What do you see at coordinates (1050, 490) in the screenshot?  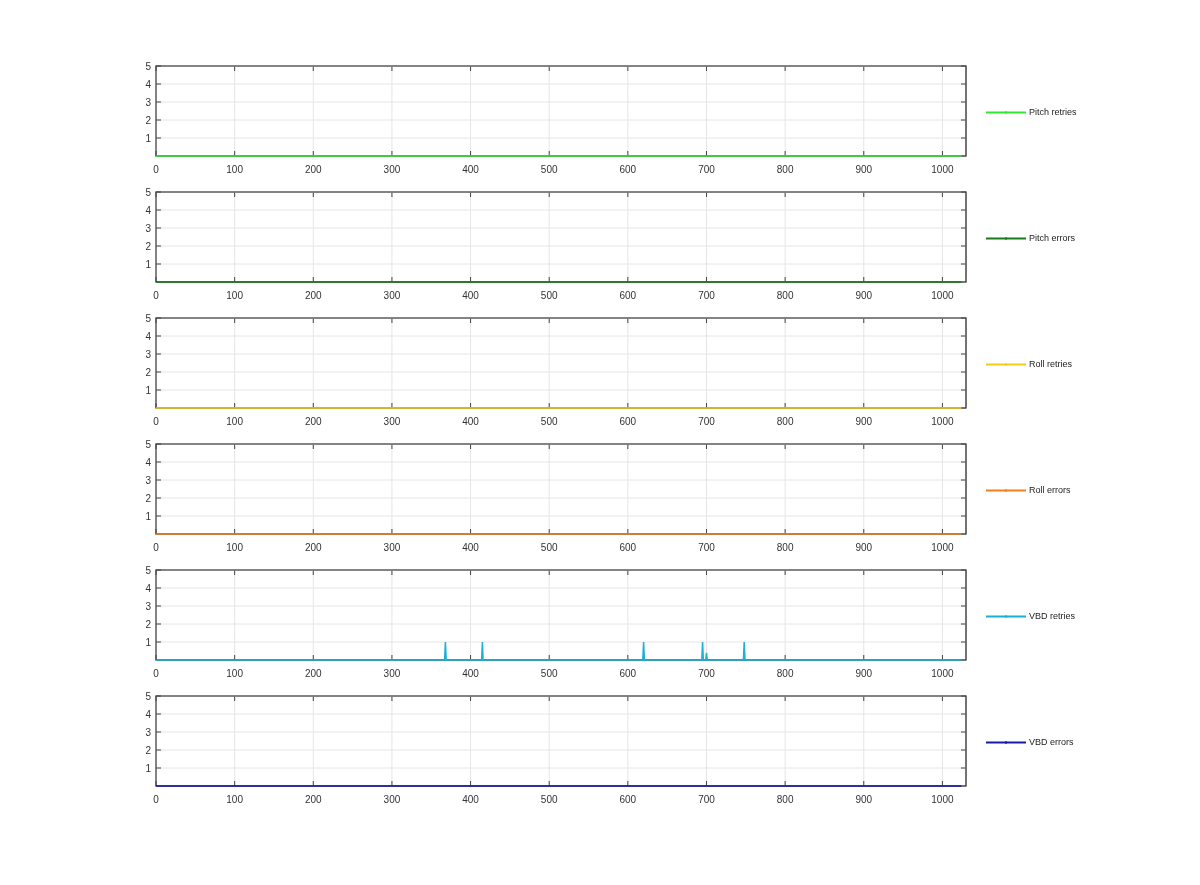 I see `legend-label: Roll errors` at bounding box center [1050, 490].